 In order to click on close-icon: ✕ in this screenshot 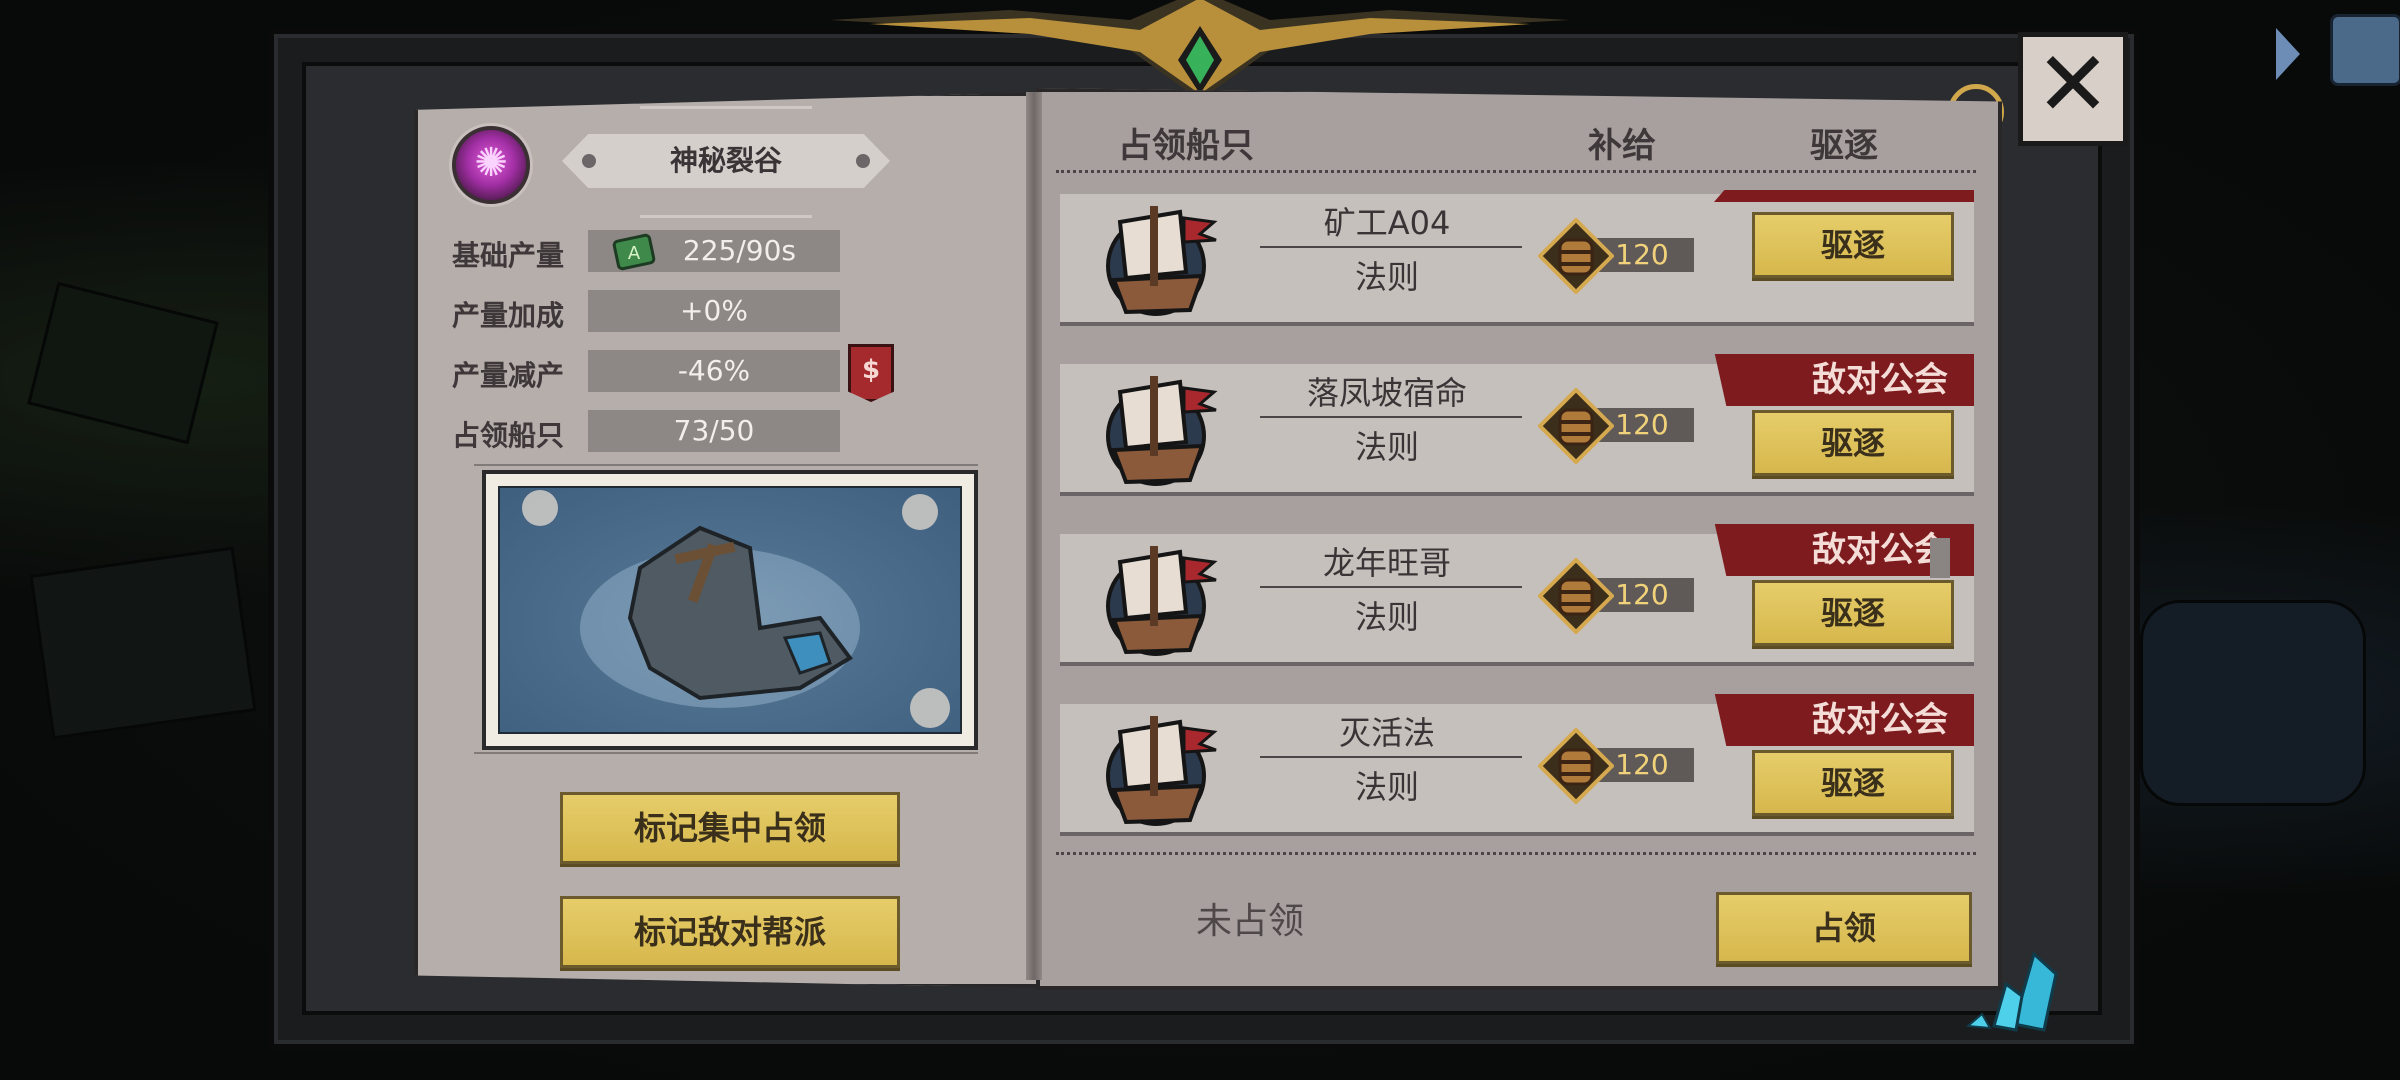, I will do `click(2073, 84)`.